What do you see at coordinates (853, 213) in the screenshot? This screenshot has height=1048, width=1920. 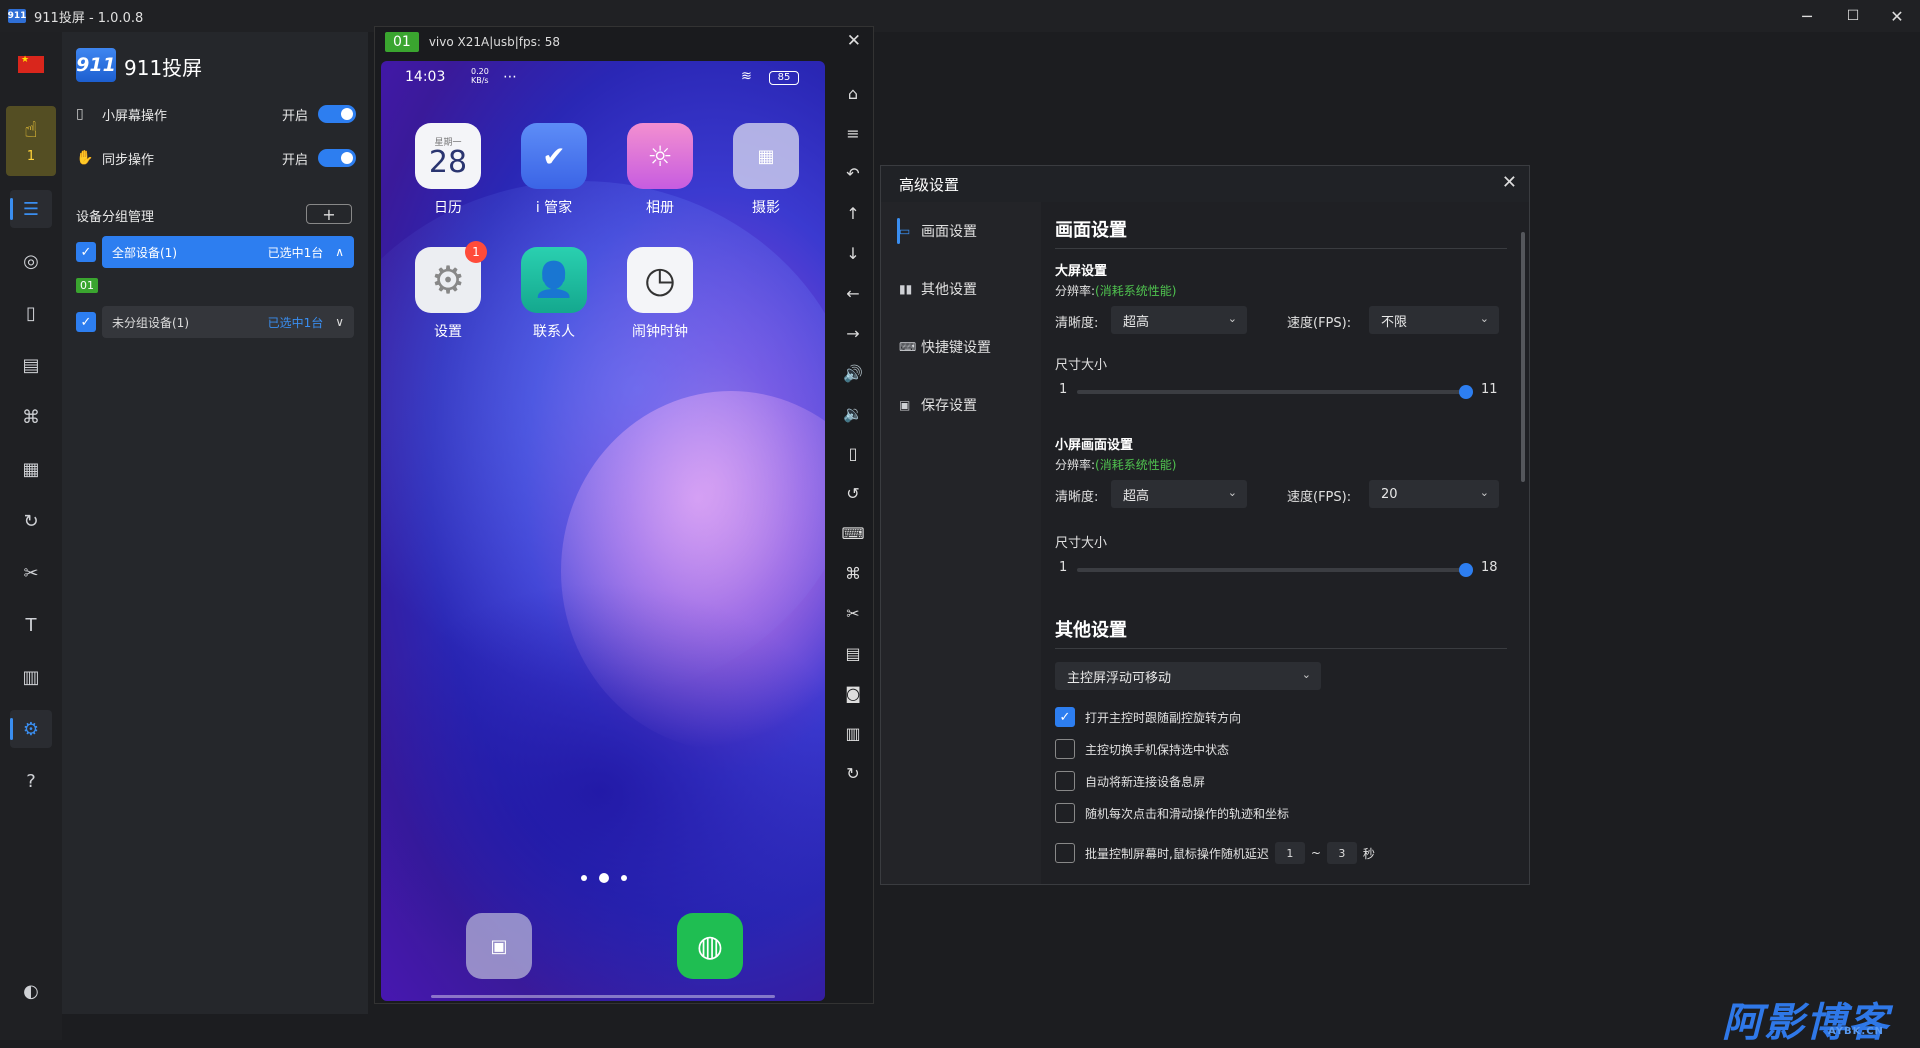 I see `arrow-up-icon: ↑` at bounding box center [853, 213].